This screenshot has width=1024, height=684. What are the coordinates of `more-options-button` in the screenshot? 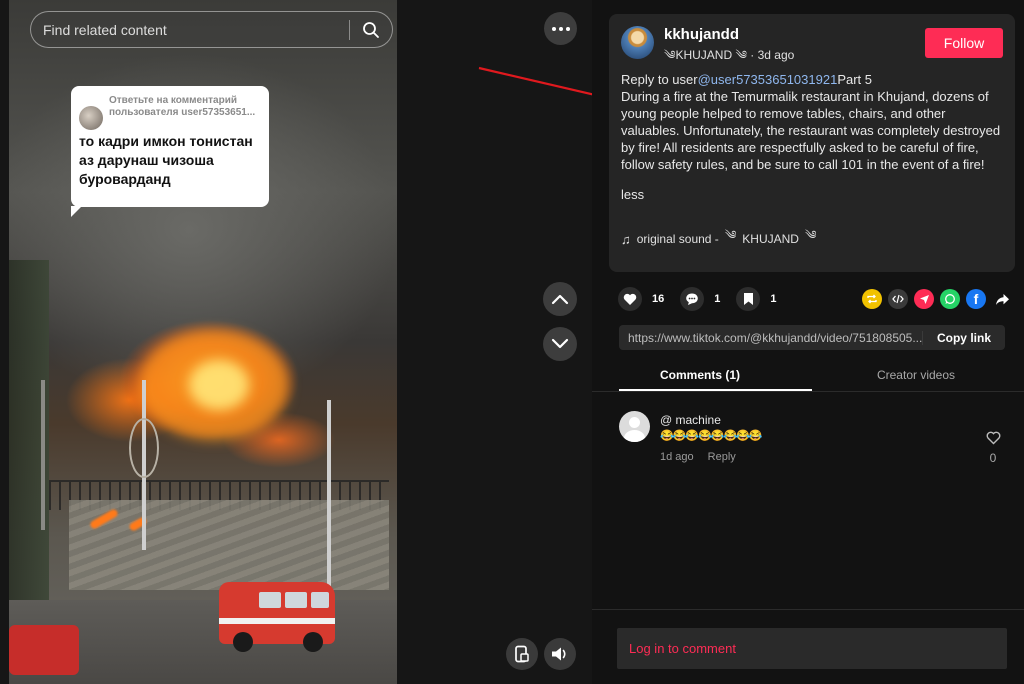 It's located at (560, 28).